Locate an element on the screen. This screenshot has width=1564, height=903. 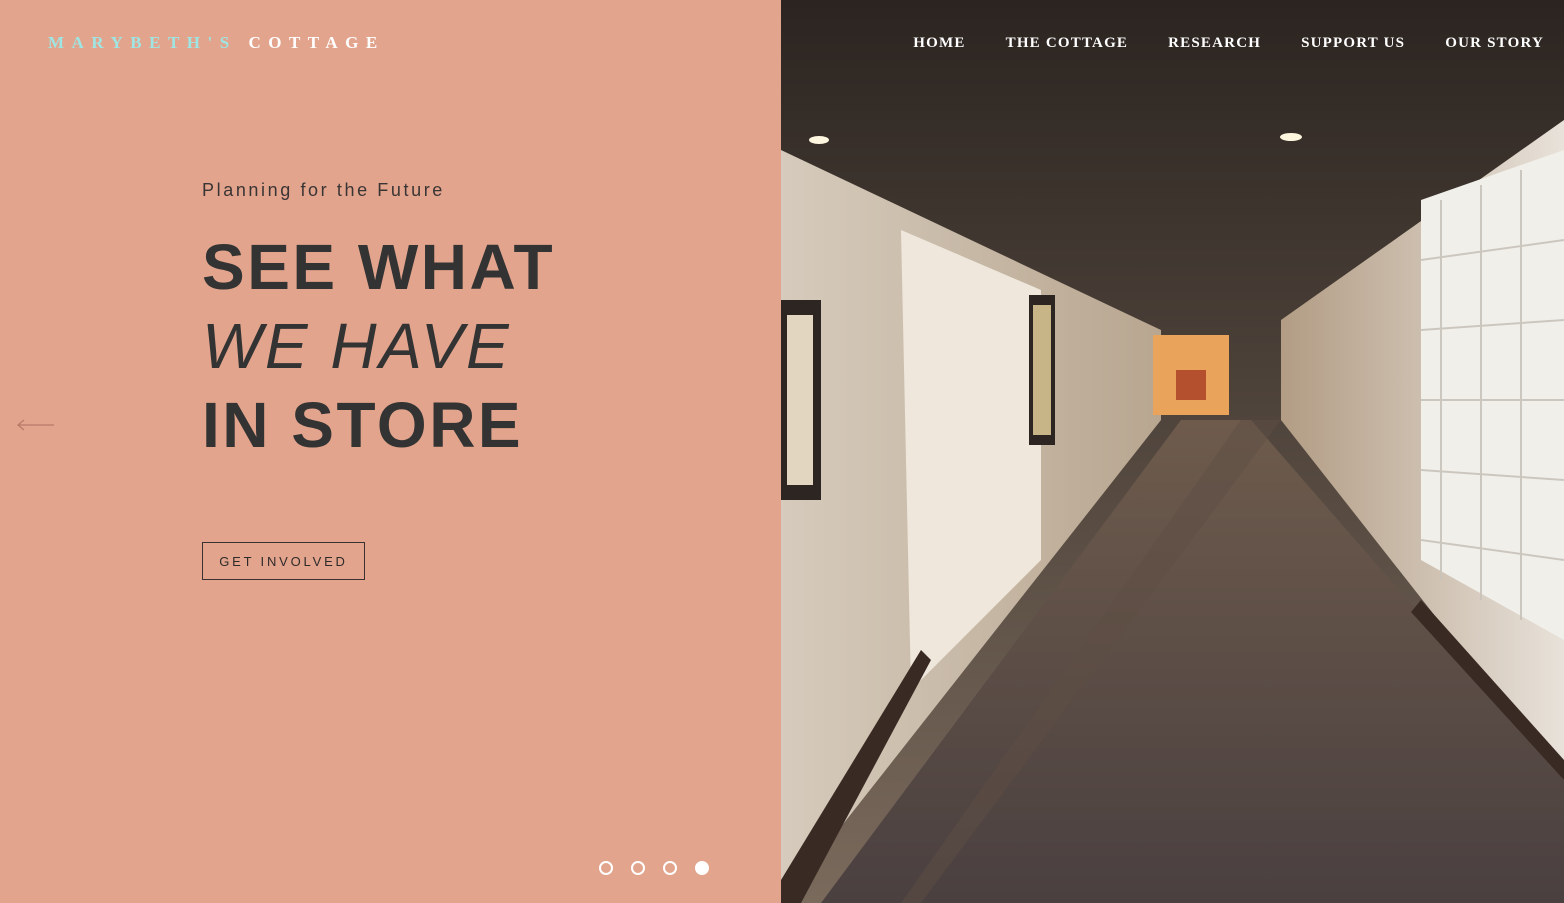
nav-support-us: SUPPORT US is located at coordinates (1353, 43).